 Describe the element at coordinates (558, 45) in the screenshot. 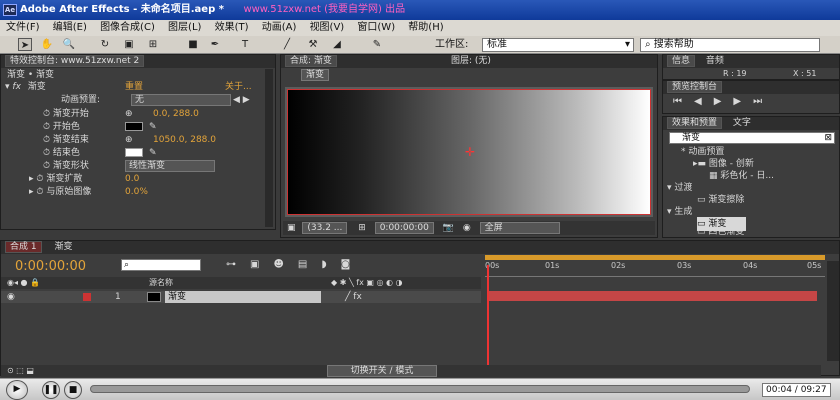

I see `workspace-dropdown: 标准 ▾` at that location.